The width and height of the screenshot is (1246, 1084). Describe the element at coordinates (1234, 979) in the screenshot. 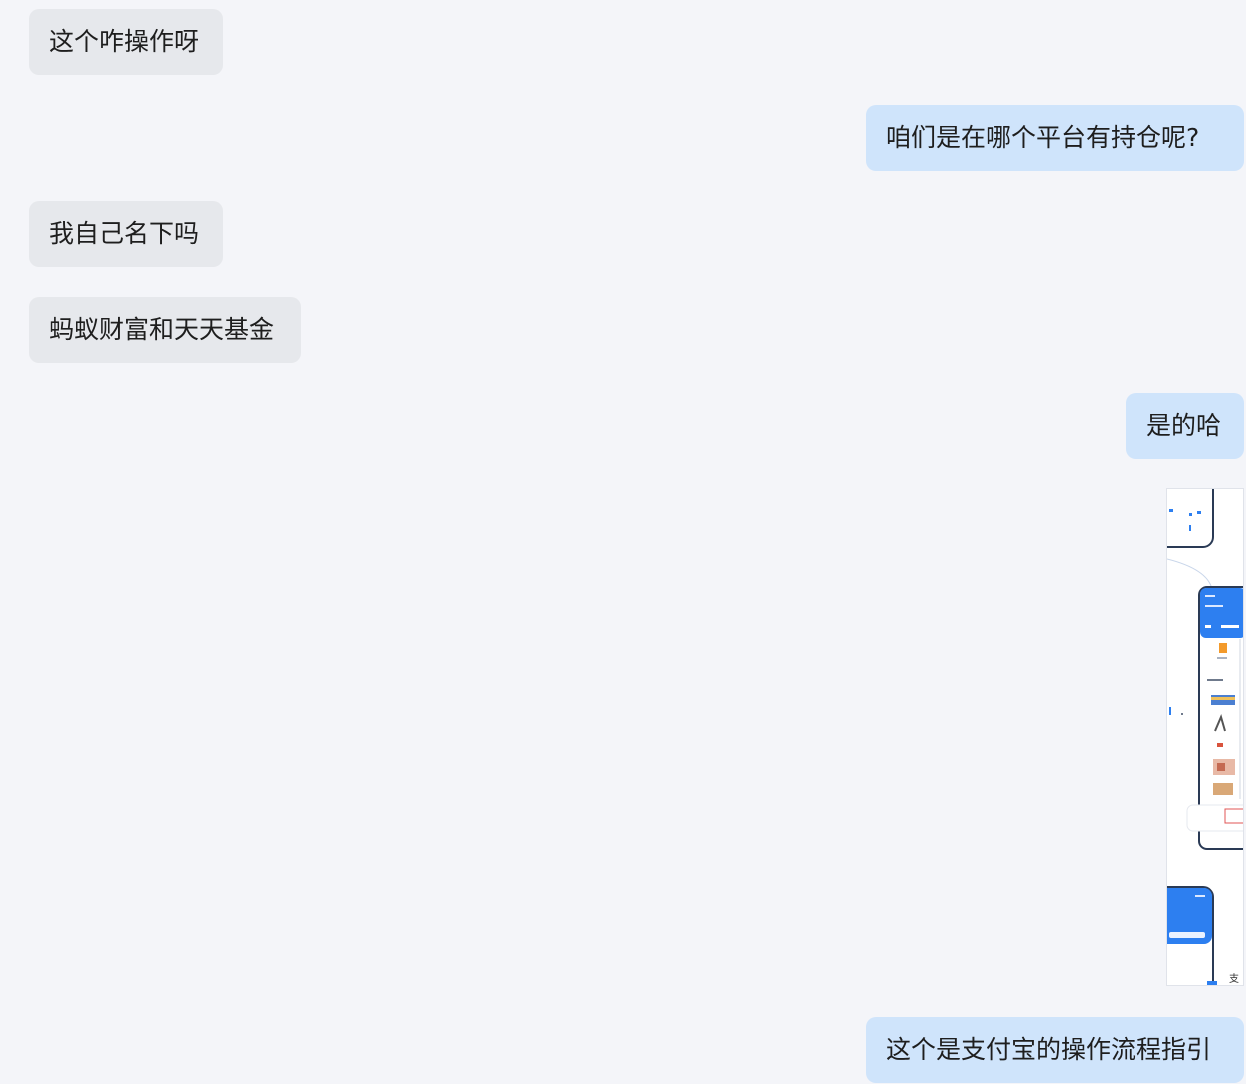

I see `image-caption: 支` at that location.